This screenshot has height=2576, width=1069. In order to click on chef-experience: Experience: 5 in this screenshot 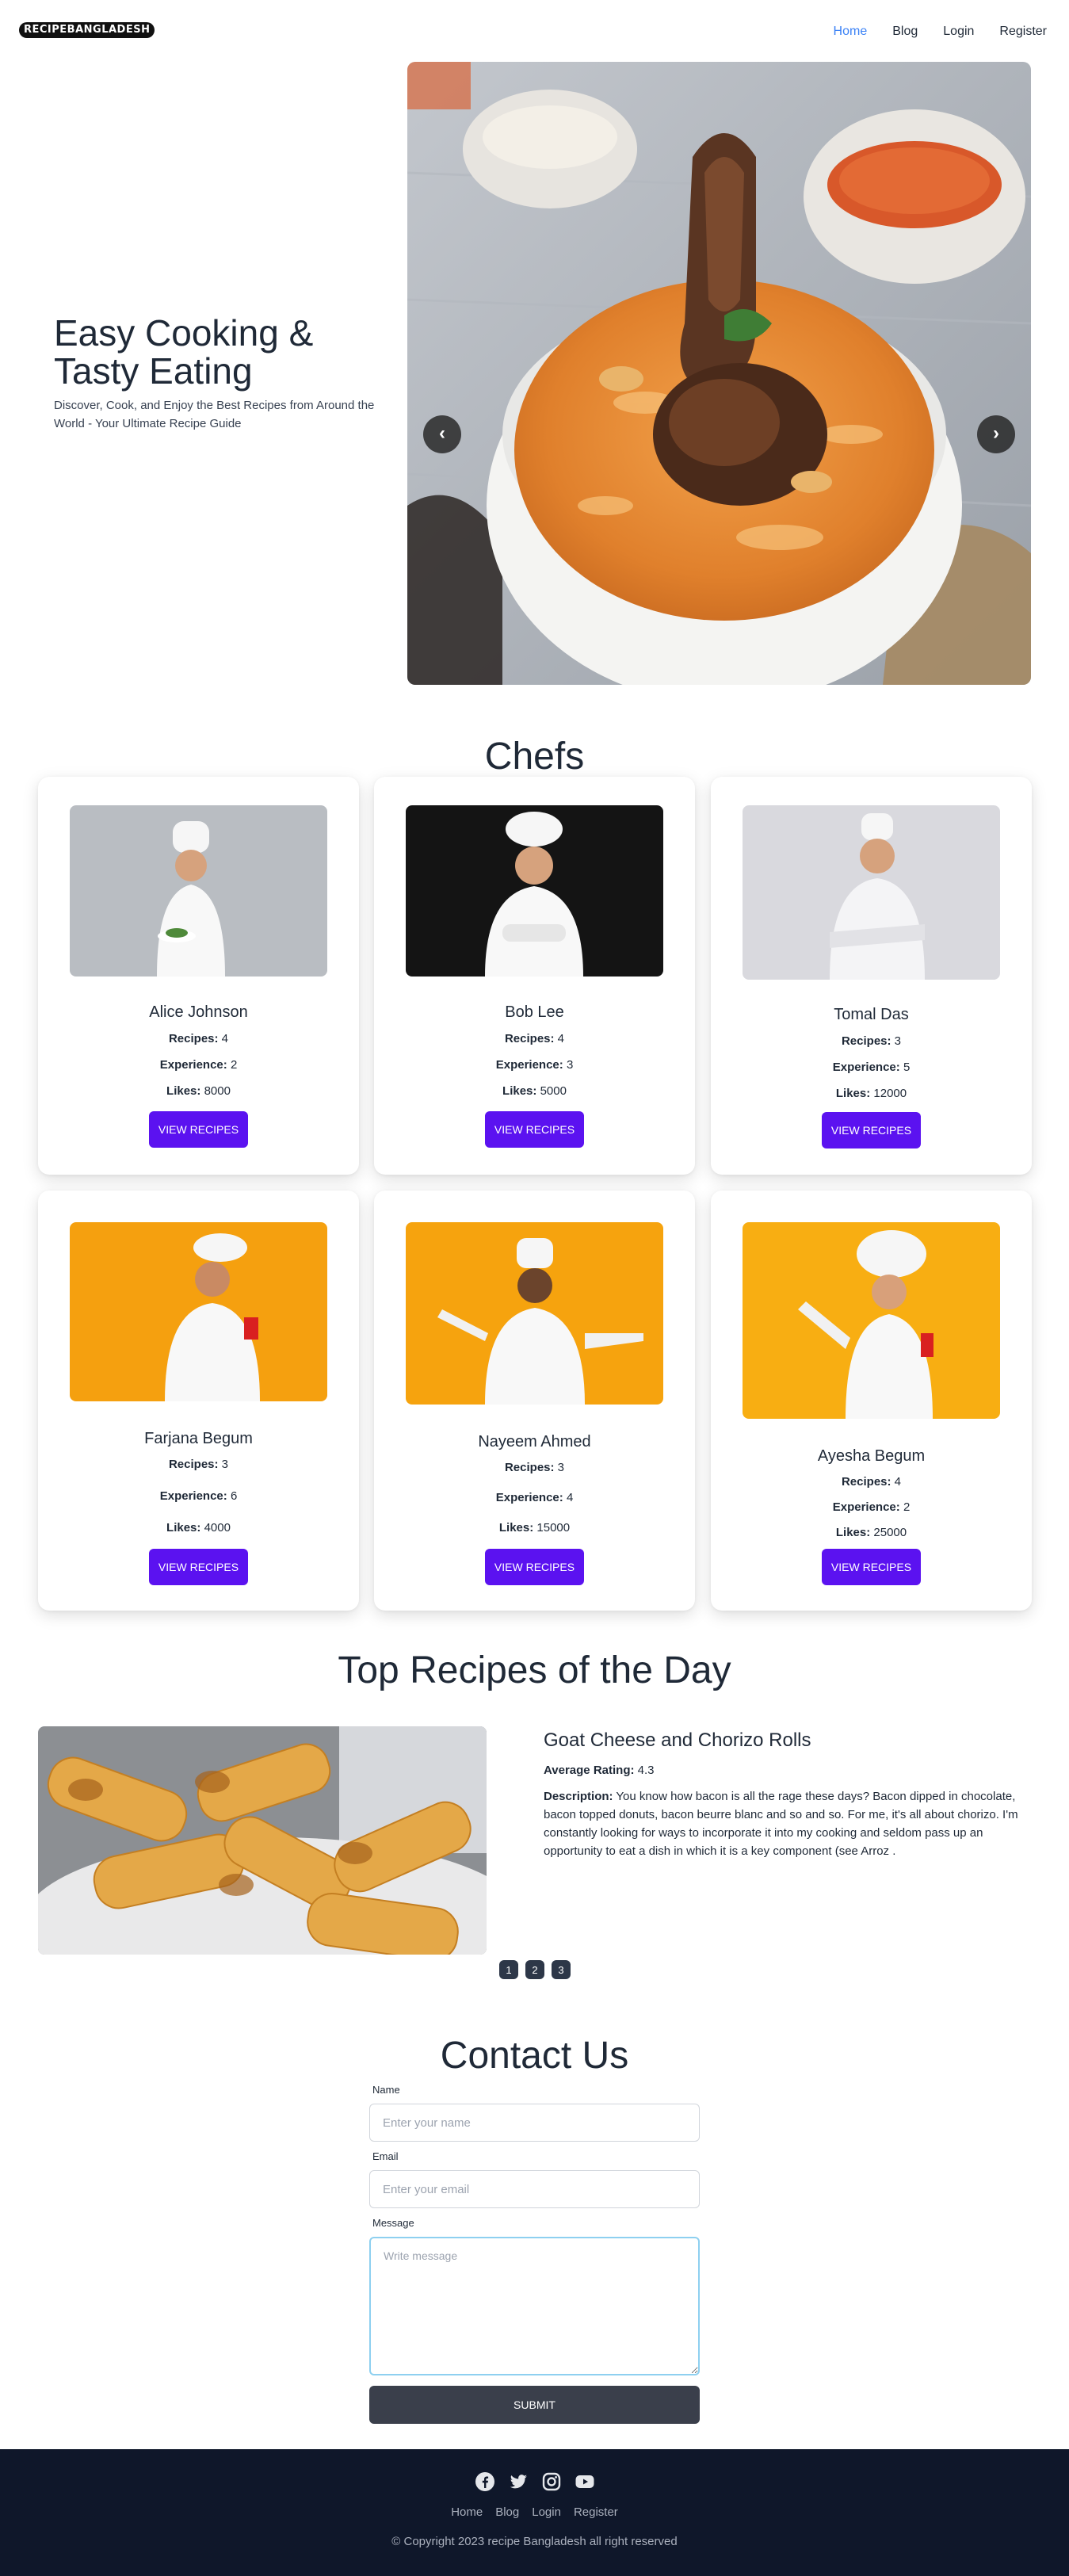, I will do `click(872, 1067)`.